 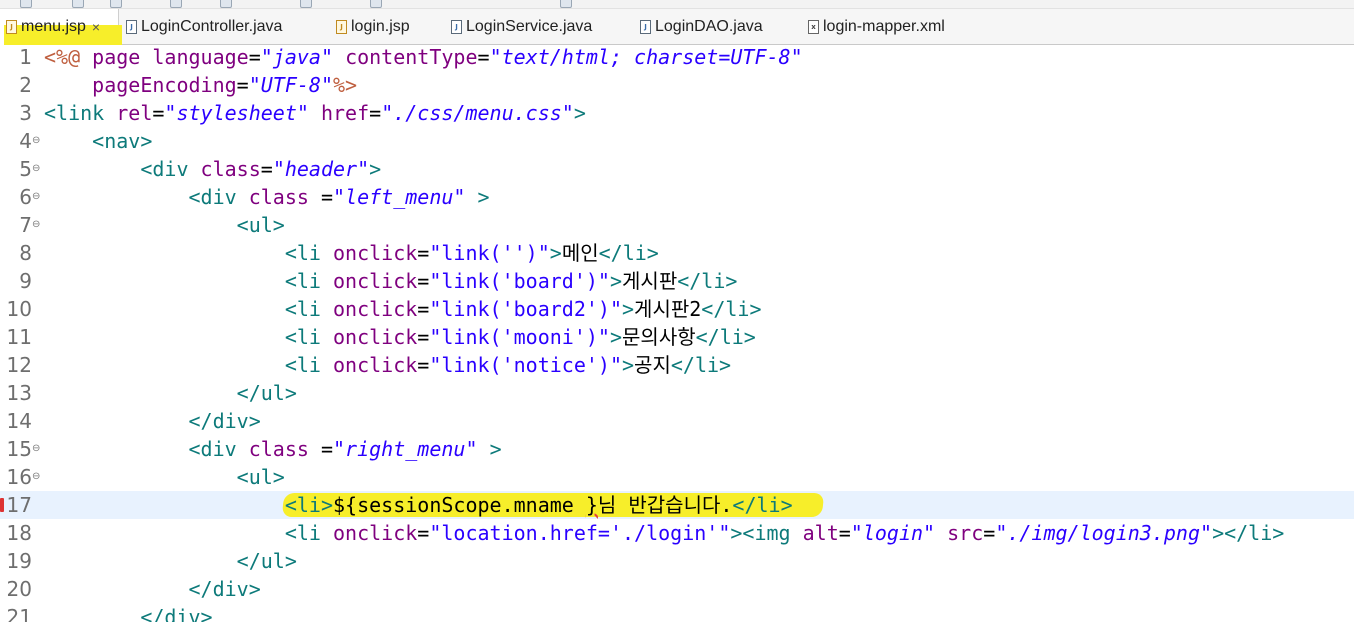 I want to click on code-token: <%@, so click(x=68, y=57).